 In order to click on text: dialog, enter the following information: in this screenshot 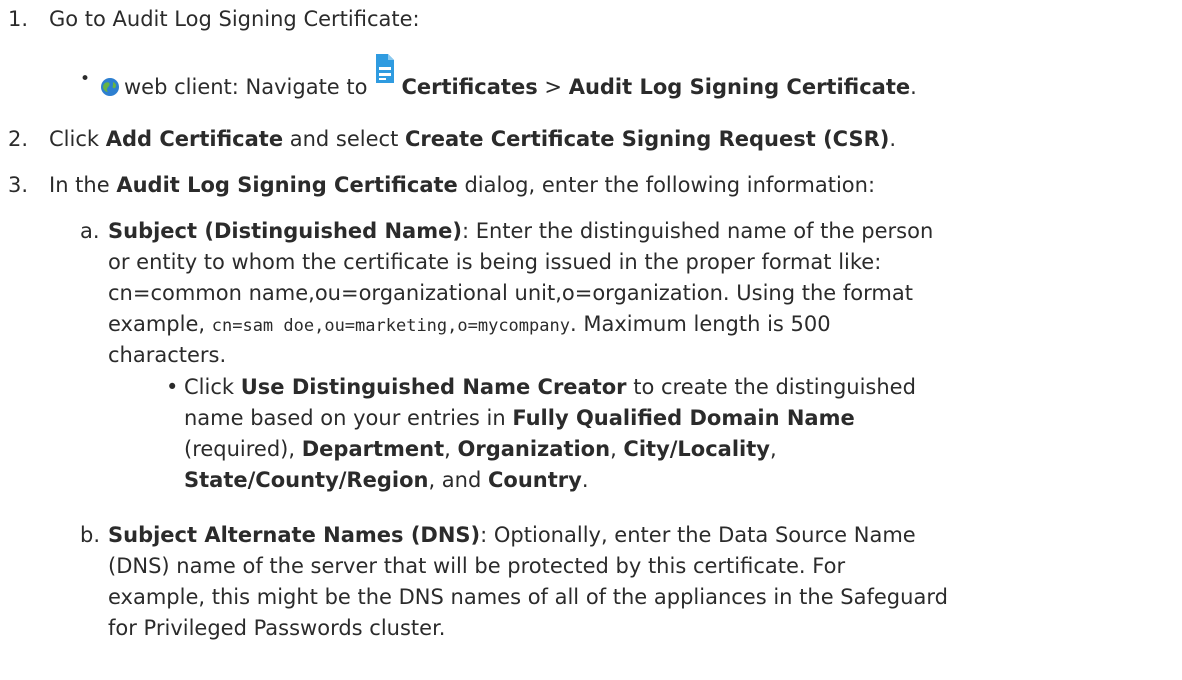, I will do `click(666, 185)`.